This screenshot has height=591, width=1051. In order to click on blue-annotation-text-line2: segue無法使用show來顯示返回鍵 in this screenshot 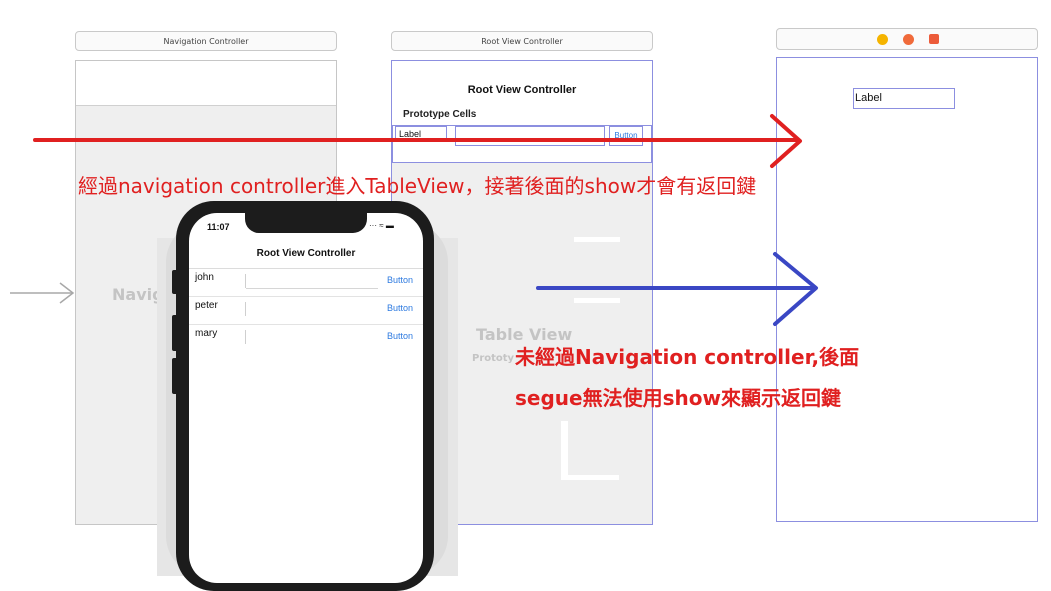, I will do `click(678, 398)`.